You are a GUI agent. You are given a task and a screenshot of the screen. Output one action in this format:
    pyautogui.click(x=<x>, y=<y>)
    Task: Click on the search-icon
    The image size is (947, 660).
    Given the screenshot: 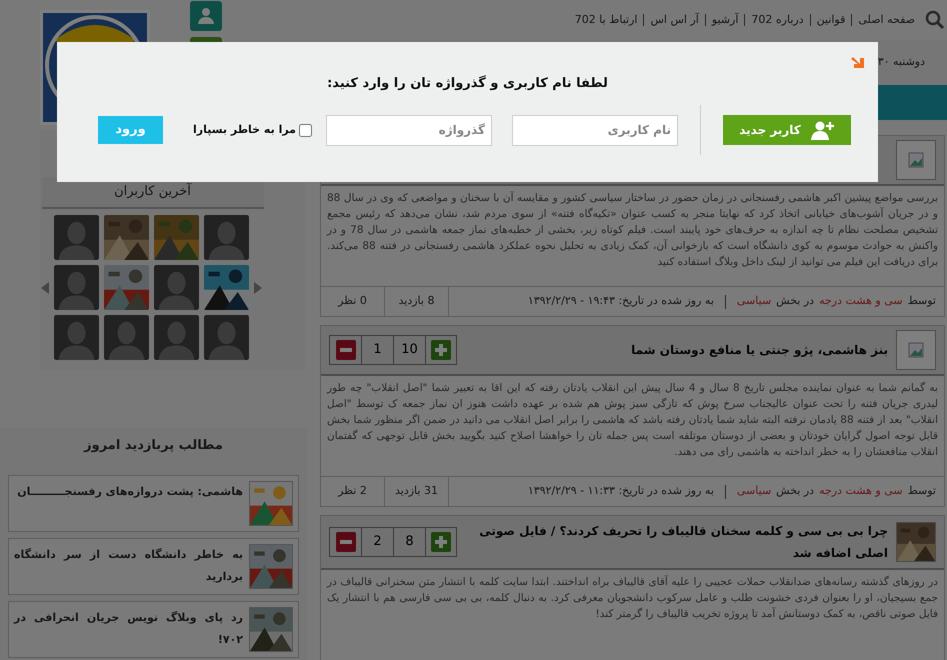 What is the action you would take?
    pyautogui.click(x=935, y=20)
    